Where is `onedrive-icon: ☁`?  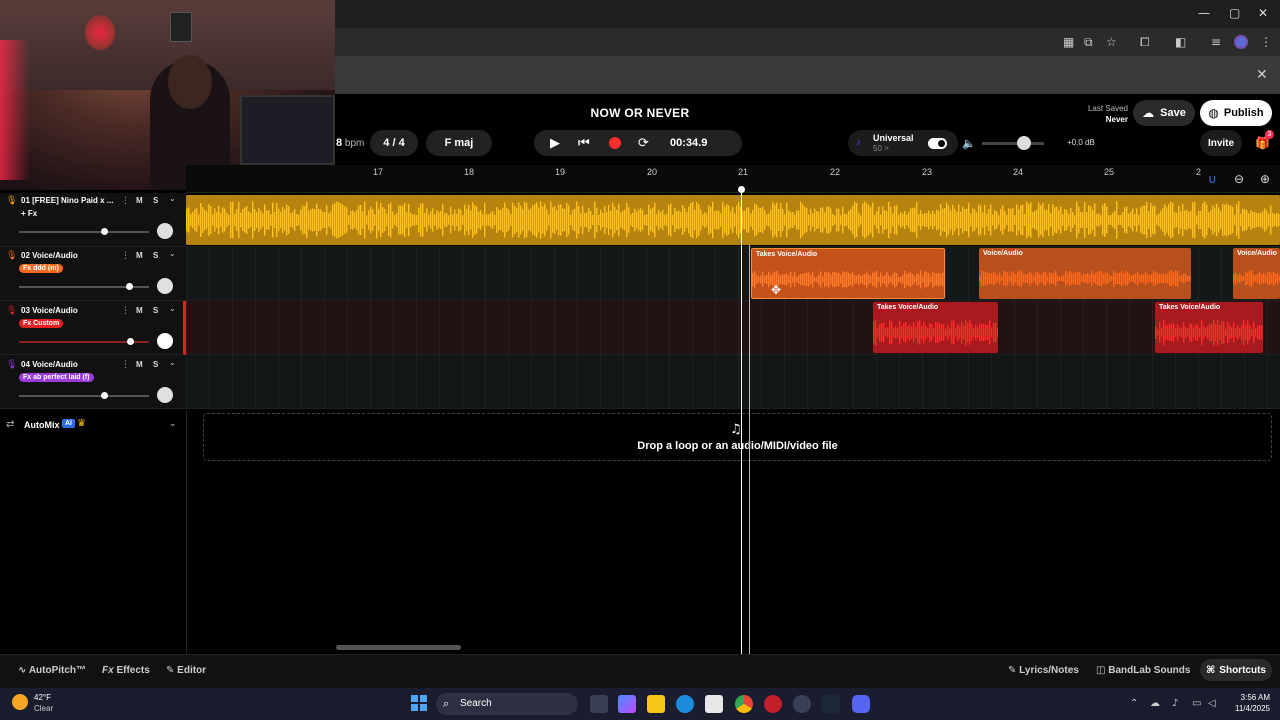 onedrive-icon: ☁ is located at coordinates (1155, 703).